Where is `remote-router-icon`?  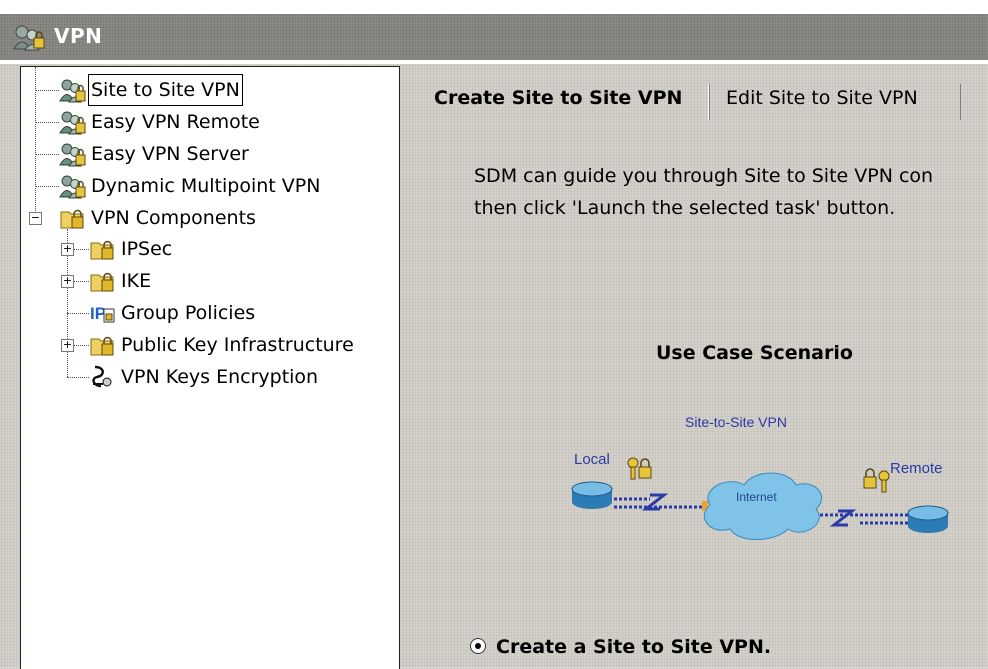 remote-router-icon is located at coordinates (928, 519).